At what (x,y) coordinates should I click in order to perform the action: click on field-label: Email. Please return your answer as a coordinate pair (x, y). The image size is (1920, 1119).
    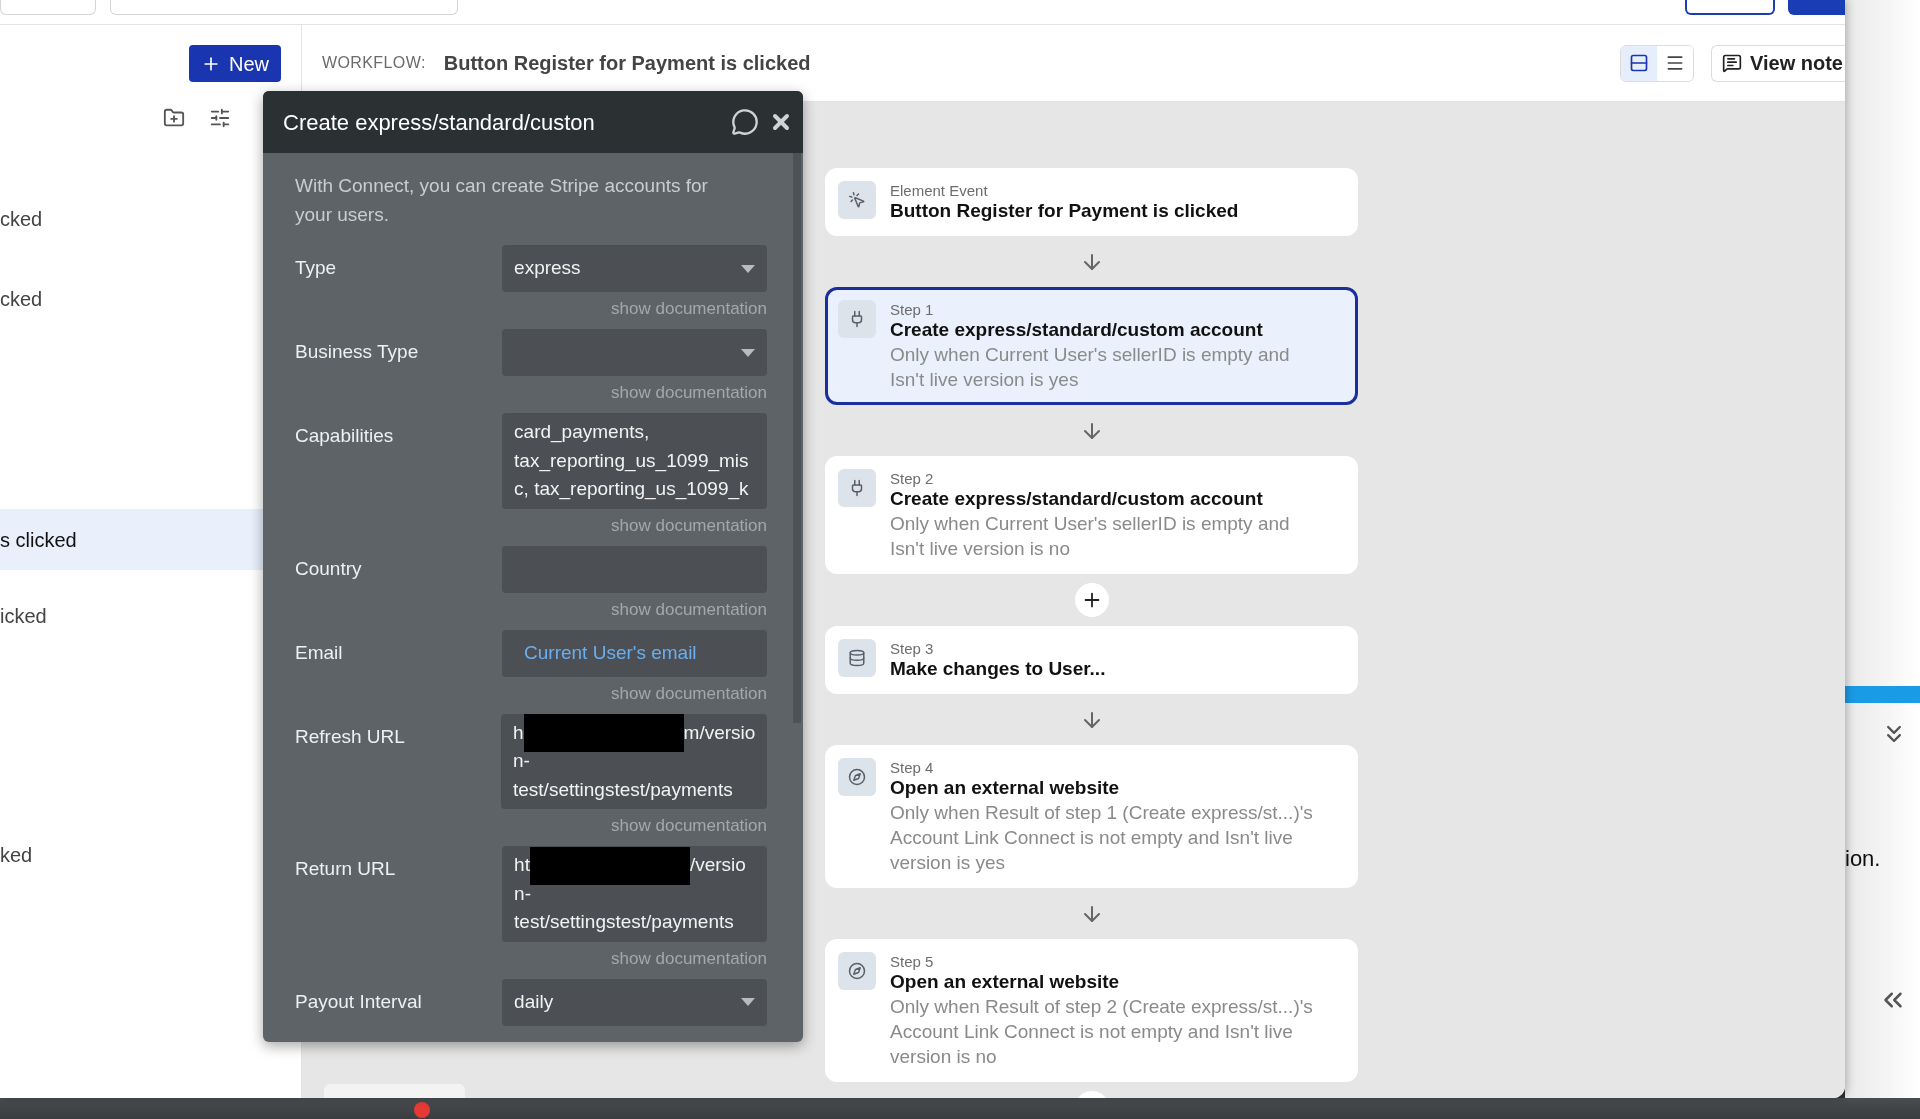
    Looking at the image, I should click on (319, 652).